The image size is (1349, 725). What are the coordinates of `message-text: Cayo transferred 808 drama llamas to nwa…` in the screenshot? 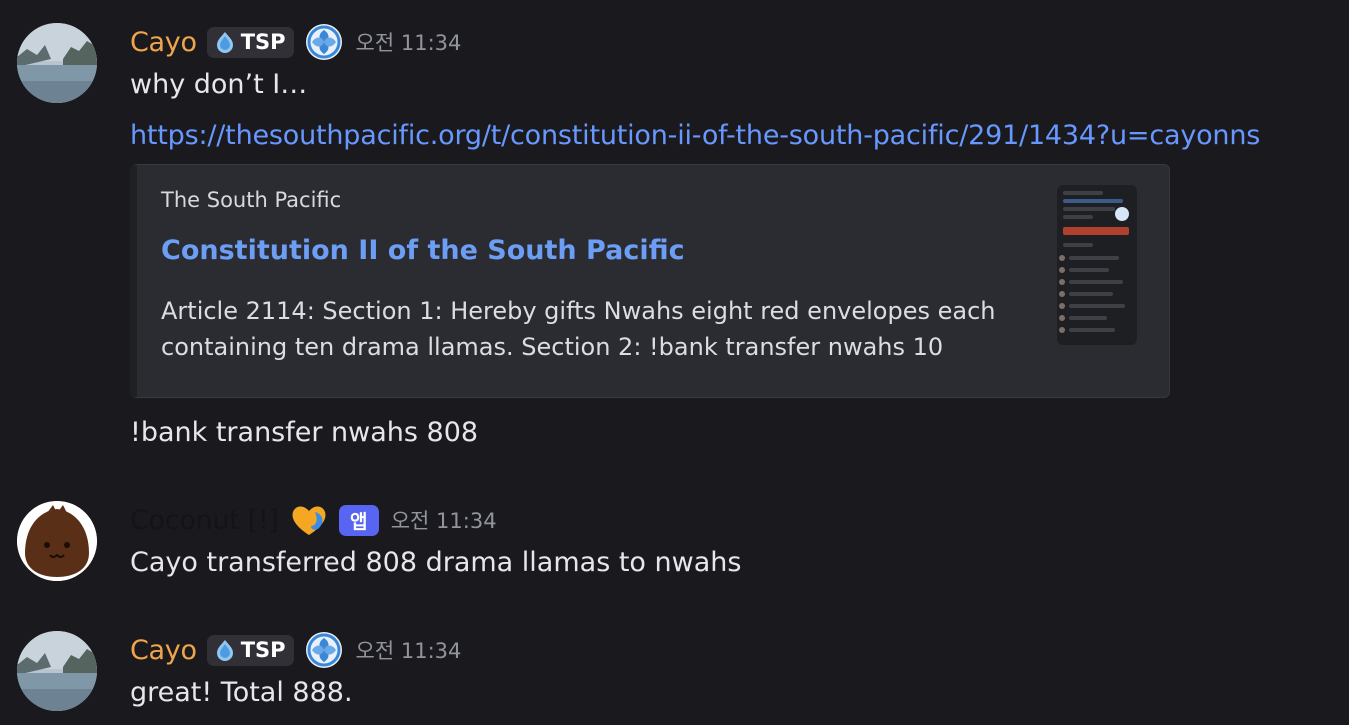 It's located at (436, 562).